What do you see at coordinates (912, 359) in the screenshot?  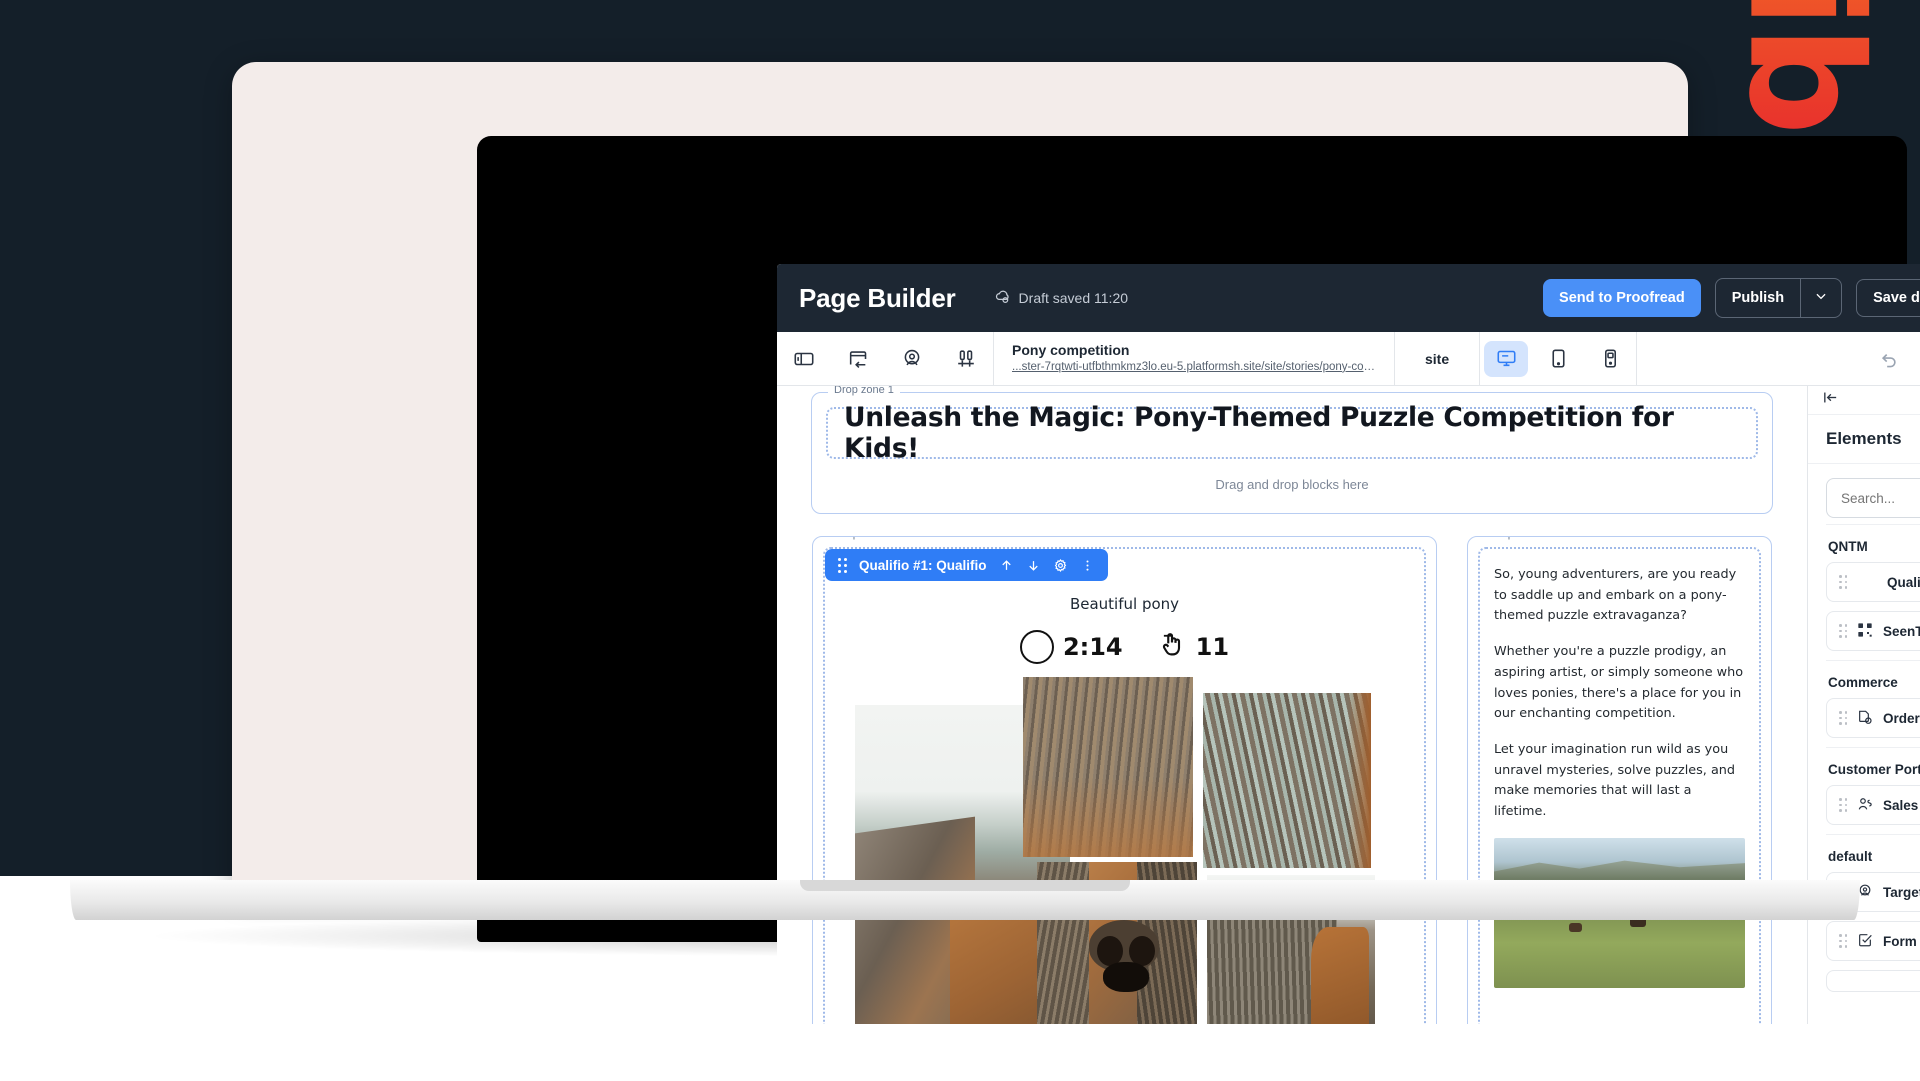 I see `target-user-icon` at bounding box center [912, 359].